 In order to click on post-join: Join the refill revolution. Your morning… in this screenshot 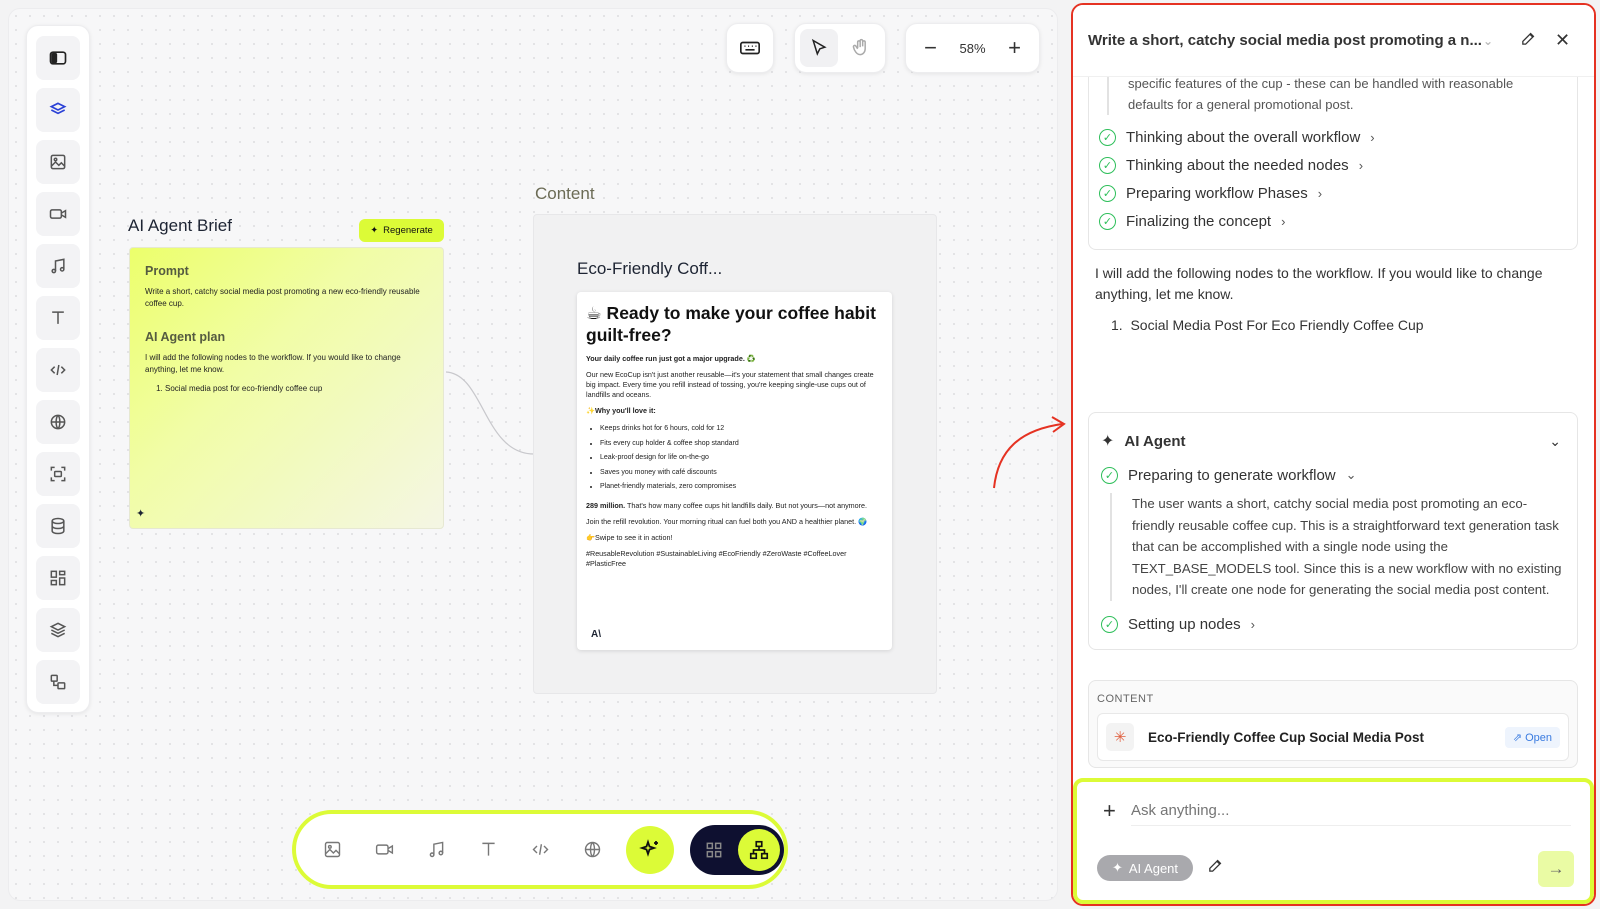, I will do `click(727, 521)`.